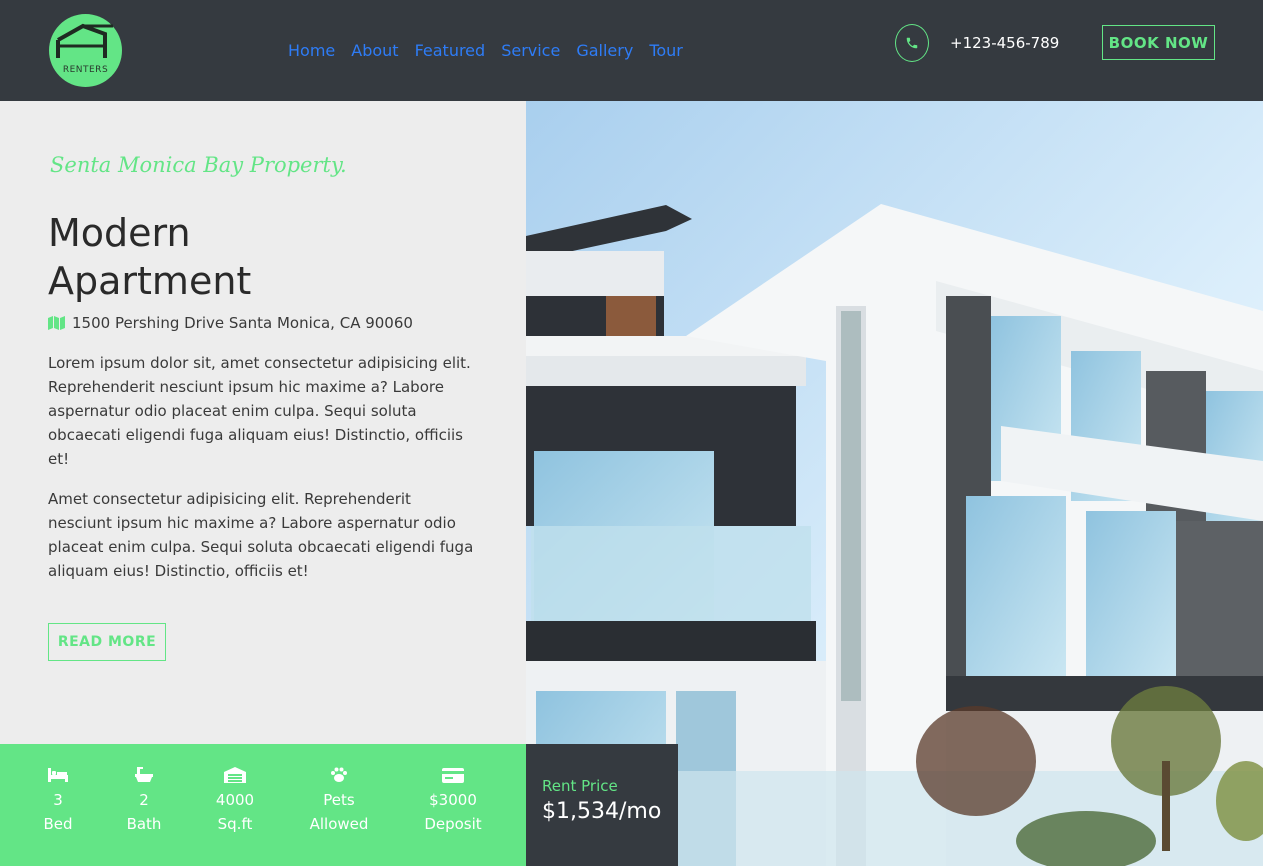 This screenshot has width=1263, height=866. I want to click on stat-bed-value: 3, so click(58, 800).